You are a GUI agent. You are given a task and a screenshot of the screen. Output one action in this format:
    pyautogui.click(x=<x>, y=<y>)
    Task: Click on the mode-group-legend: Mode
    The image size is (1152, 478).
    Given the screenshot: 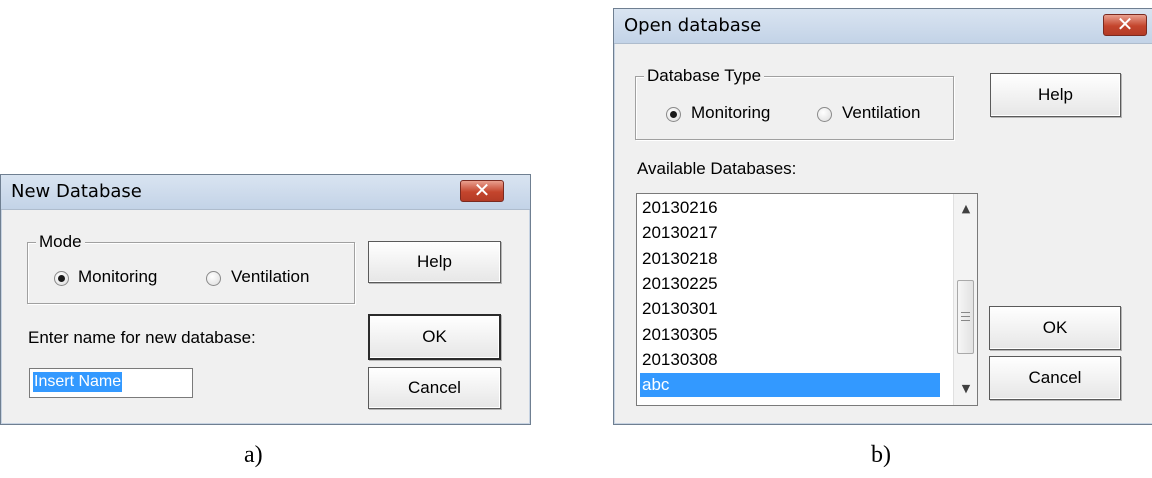 What is the action you would take?
    pyautogui.click(x=60, y=242)
    